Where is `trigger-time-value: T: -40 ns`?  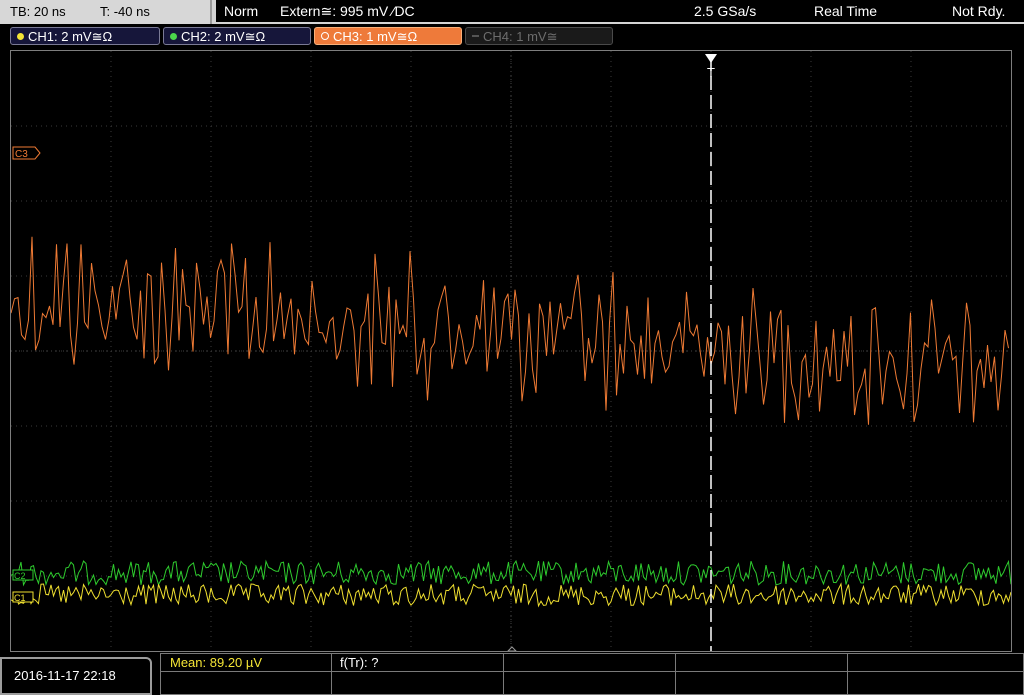
trigger-time-value: T: -40 ns is located at coordinates (125, 11).